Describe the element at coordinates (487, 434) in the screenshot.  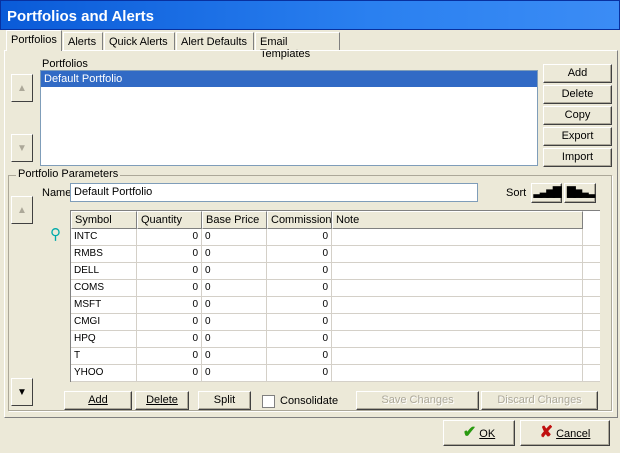
I see `ok-label: OK` at that location.